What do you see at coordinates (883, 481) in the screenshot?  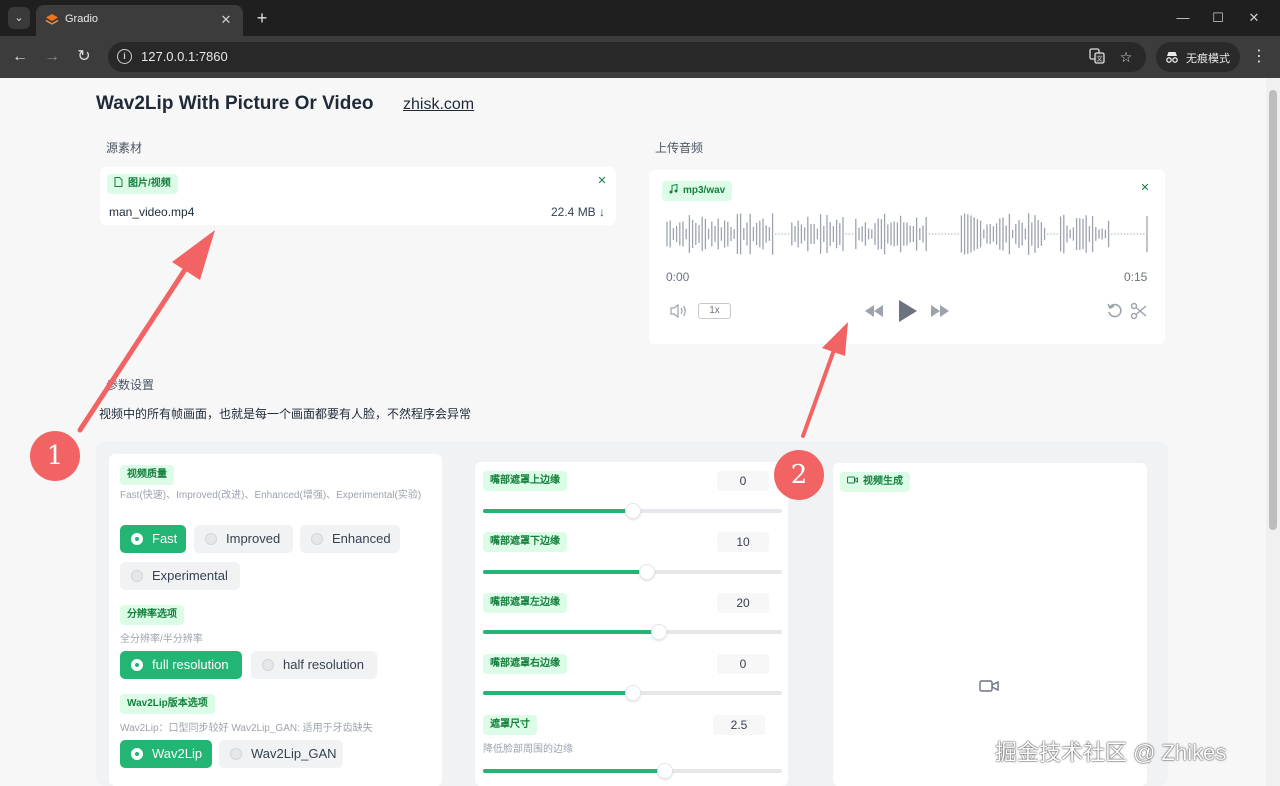 I see `output-tag-text: 视频生成` at bounding box center [883, 481].